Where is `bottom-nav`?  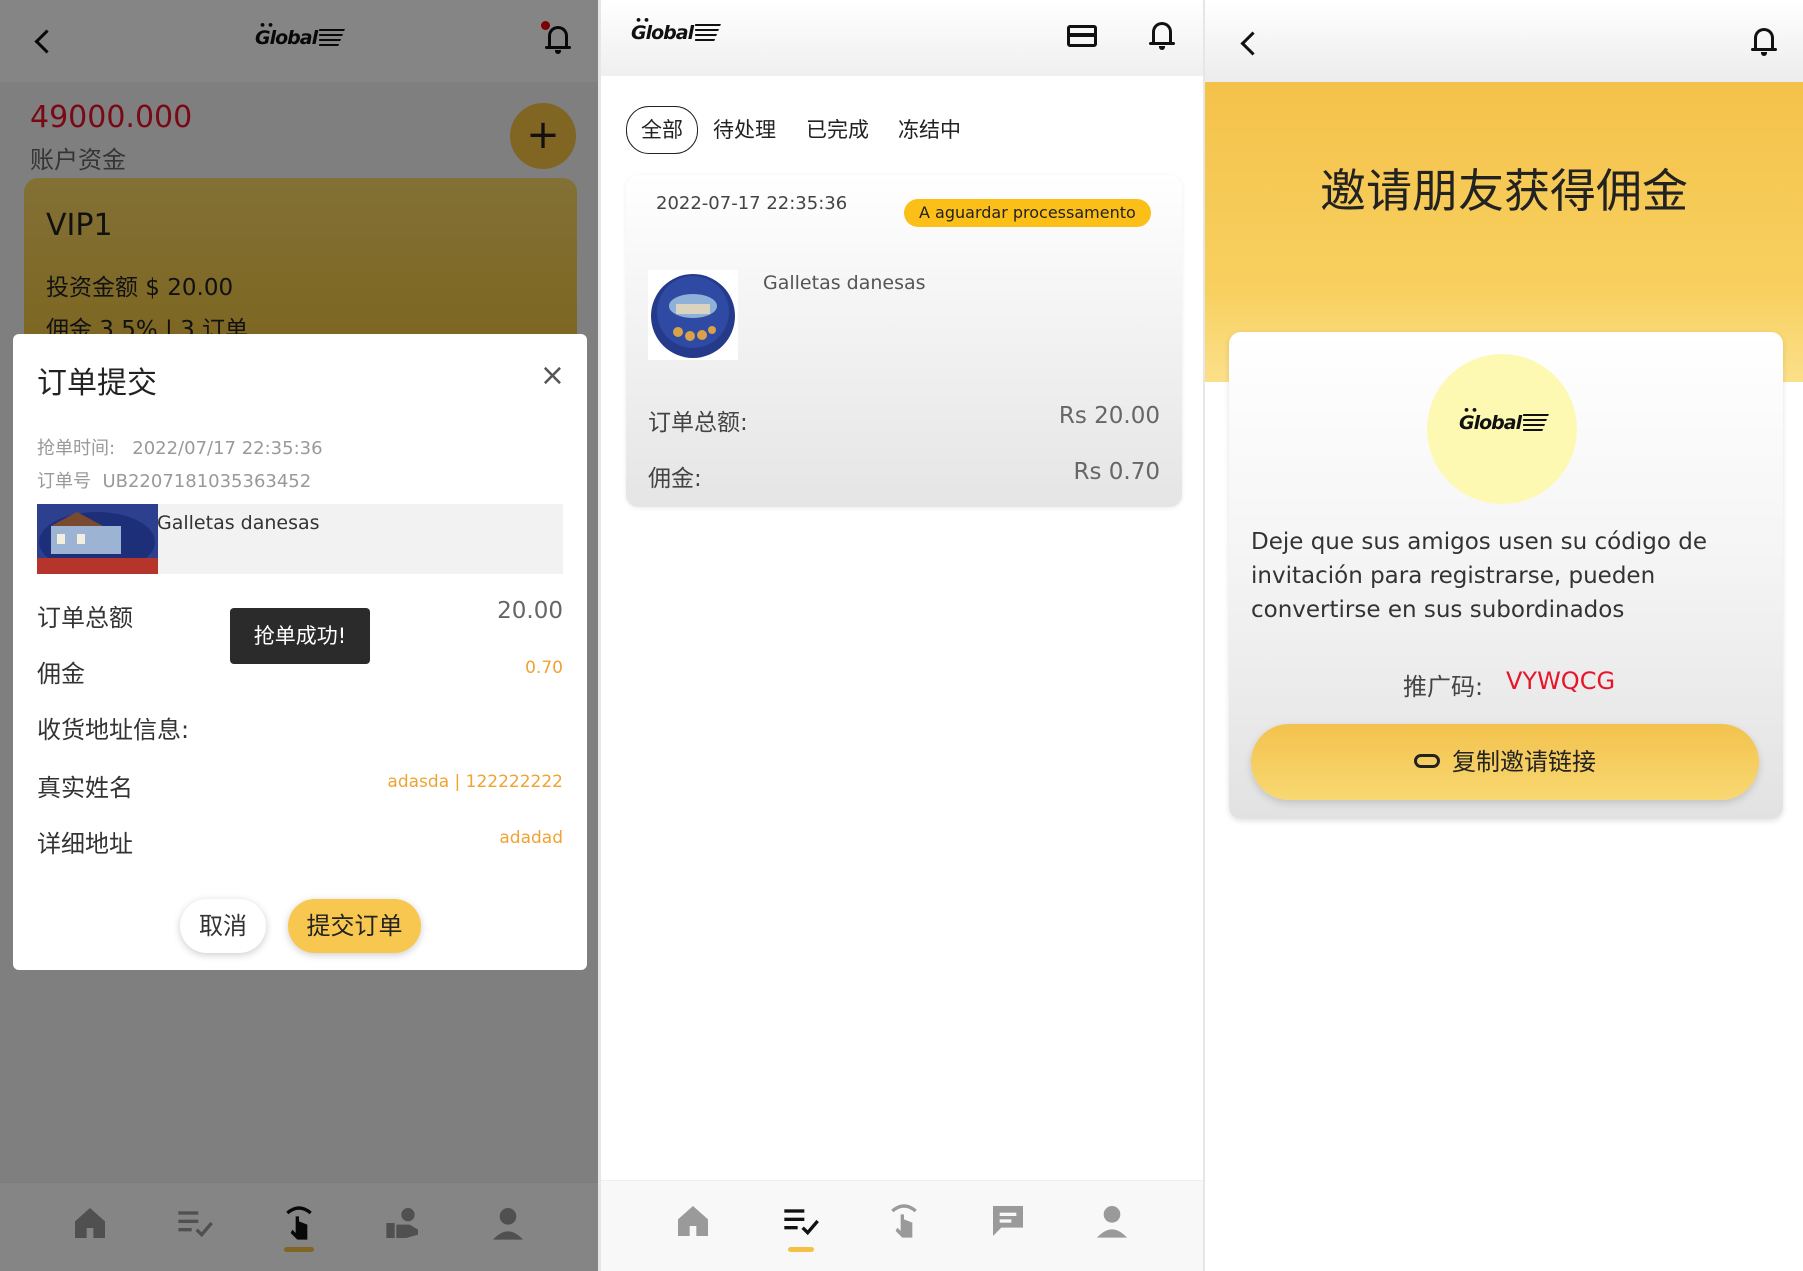
bottom-nav is located at coordinates (902, 1225).